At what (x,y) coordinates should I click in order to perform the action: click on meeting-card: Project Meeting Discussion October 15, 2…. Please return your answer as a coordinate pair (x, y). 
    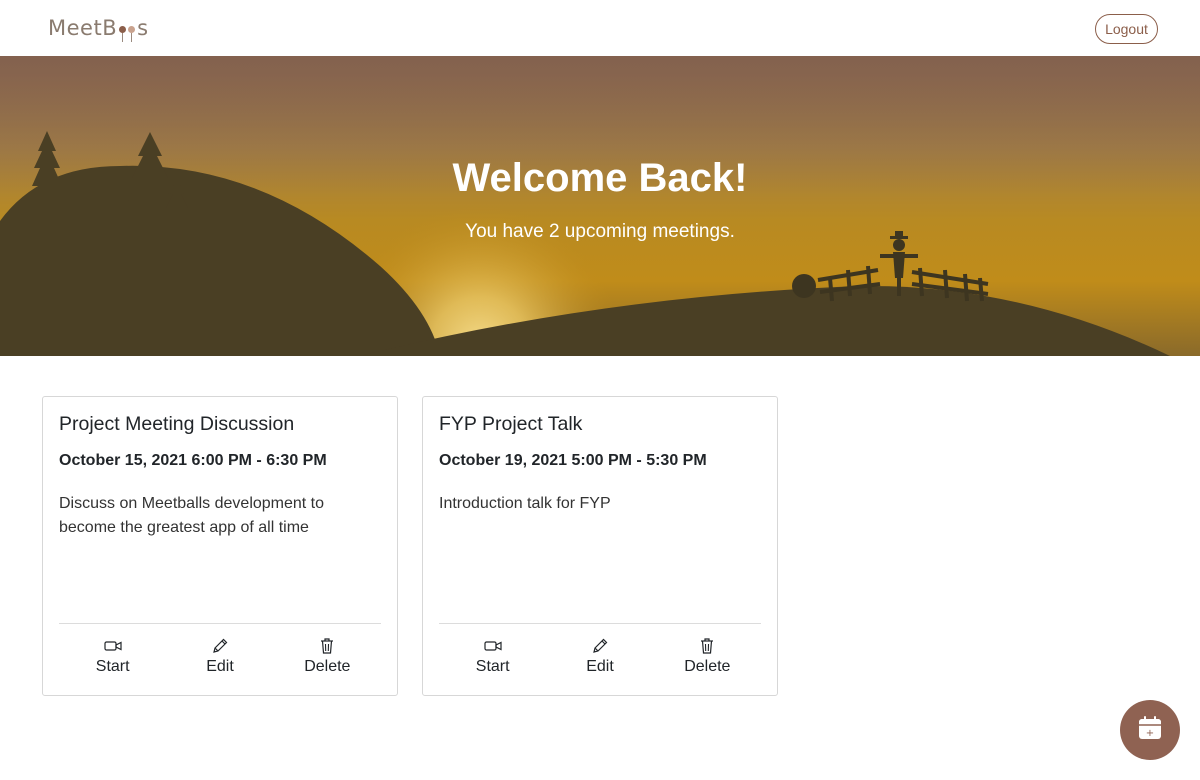
    Looking at the image, I should click on (220, 546).